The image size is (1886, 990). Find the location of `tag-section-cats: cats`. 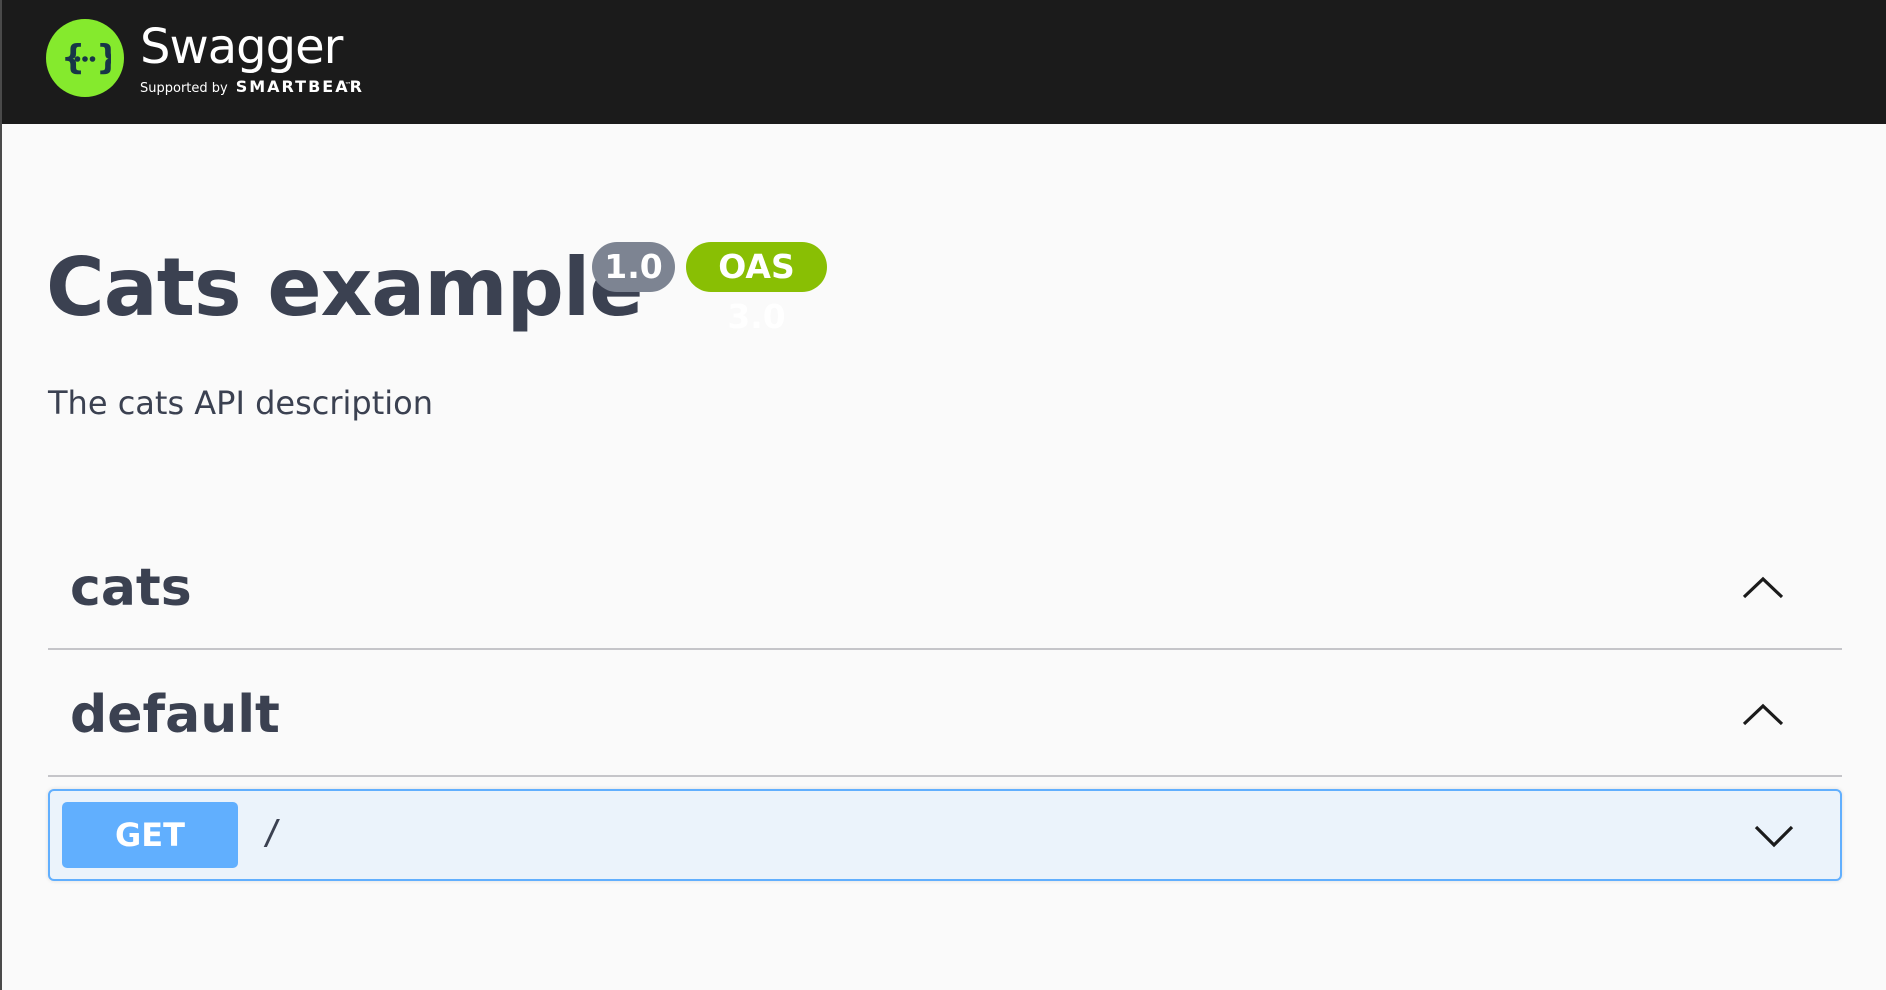

tag-section-cats: cats is located at coordinates (945, 590).